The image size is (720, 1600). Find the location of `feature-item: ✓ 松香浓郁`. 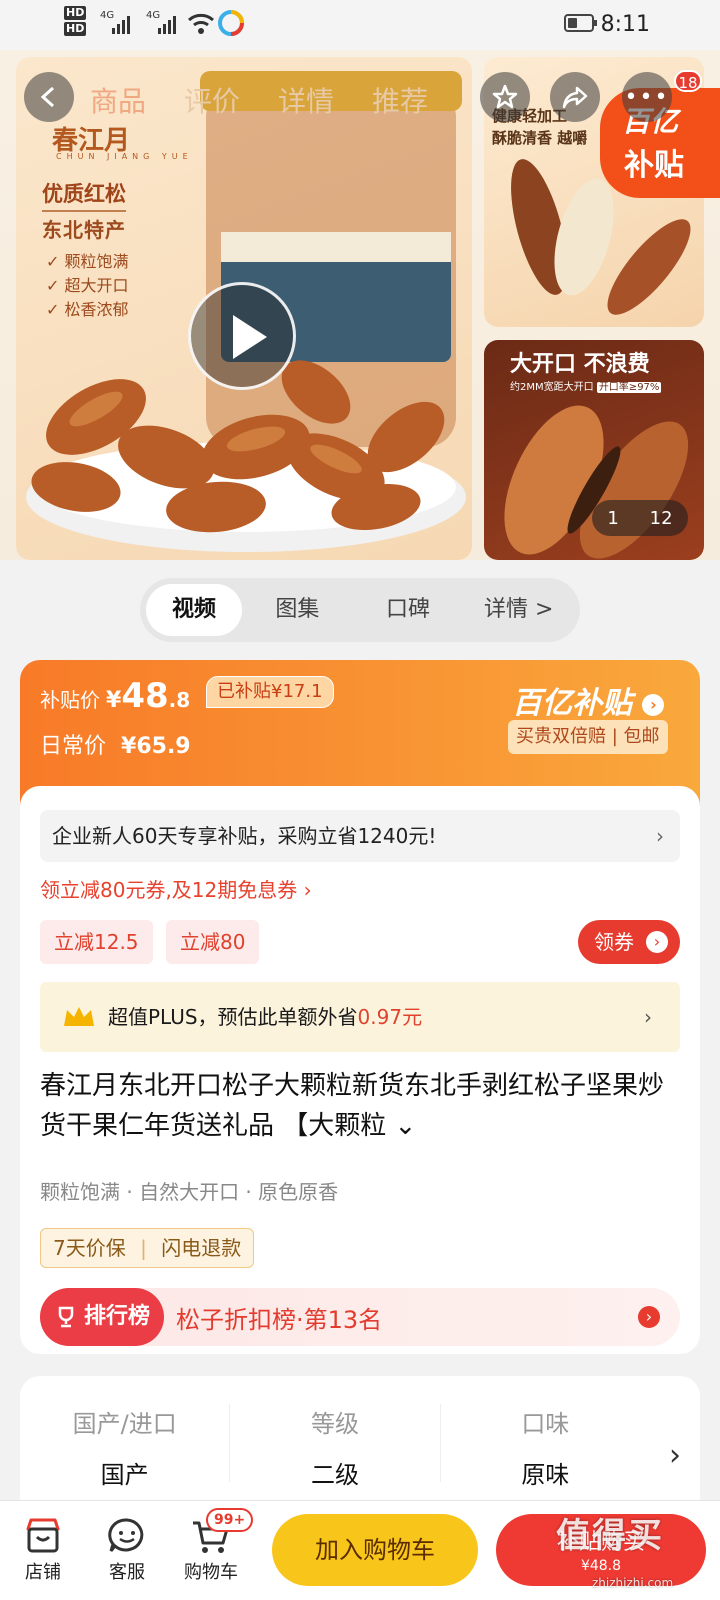

feature-item: ✓ 松香浓郁 is located at coordinates (87, 309).